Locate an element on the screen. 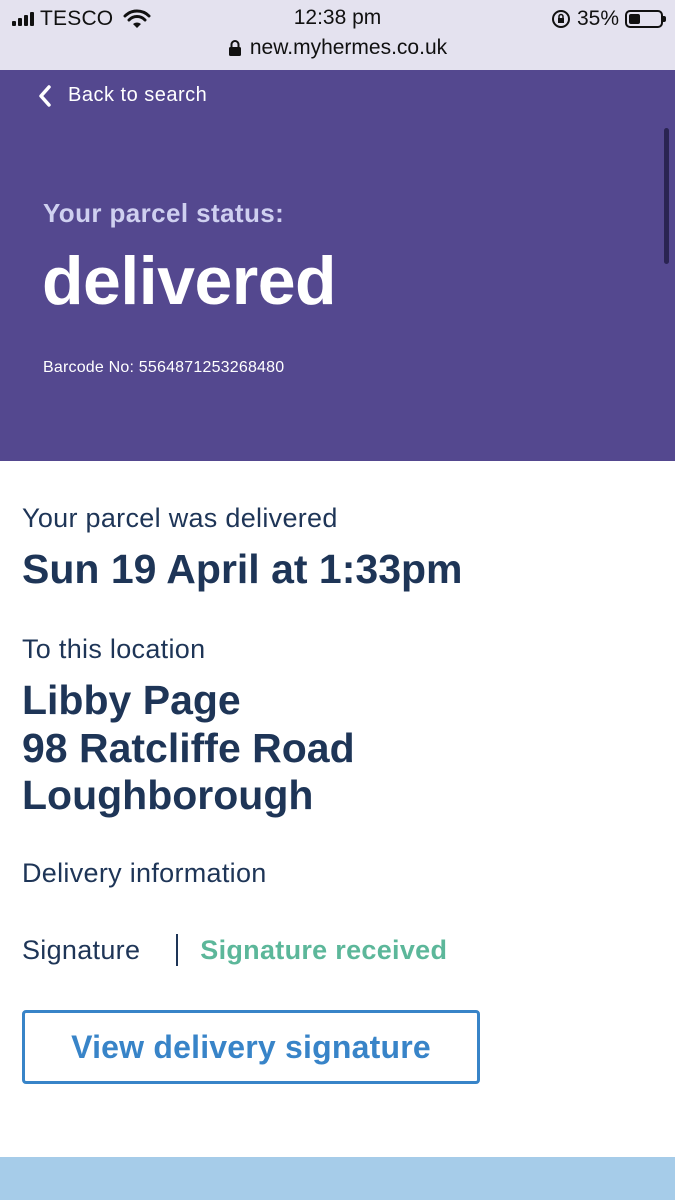 The image size is (675, 1200). divider is located at coordinates (177, 950).